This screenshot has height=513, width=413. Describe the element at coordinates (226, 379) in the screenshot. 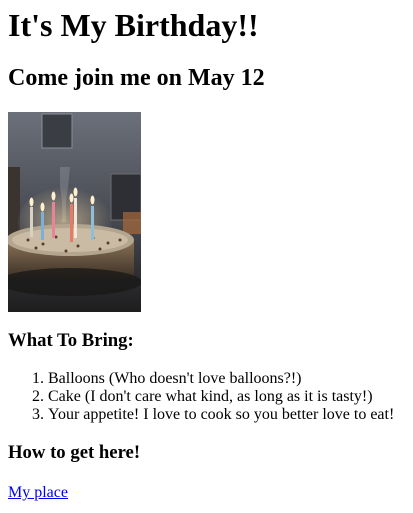

I see `list-item: Balloons (Who doesn't love balloons?!)` at that location.